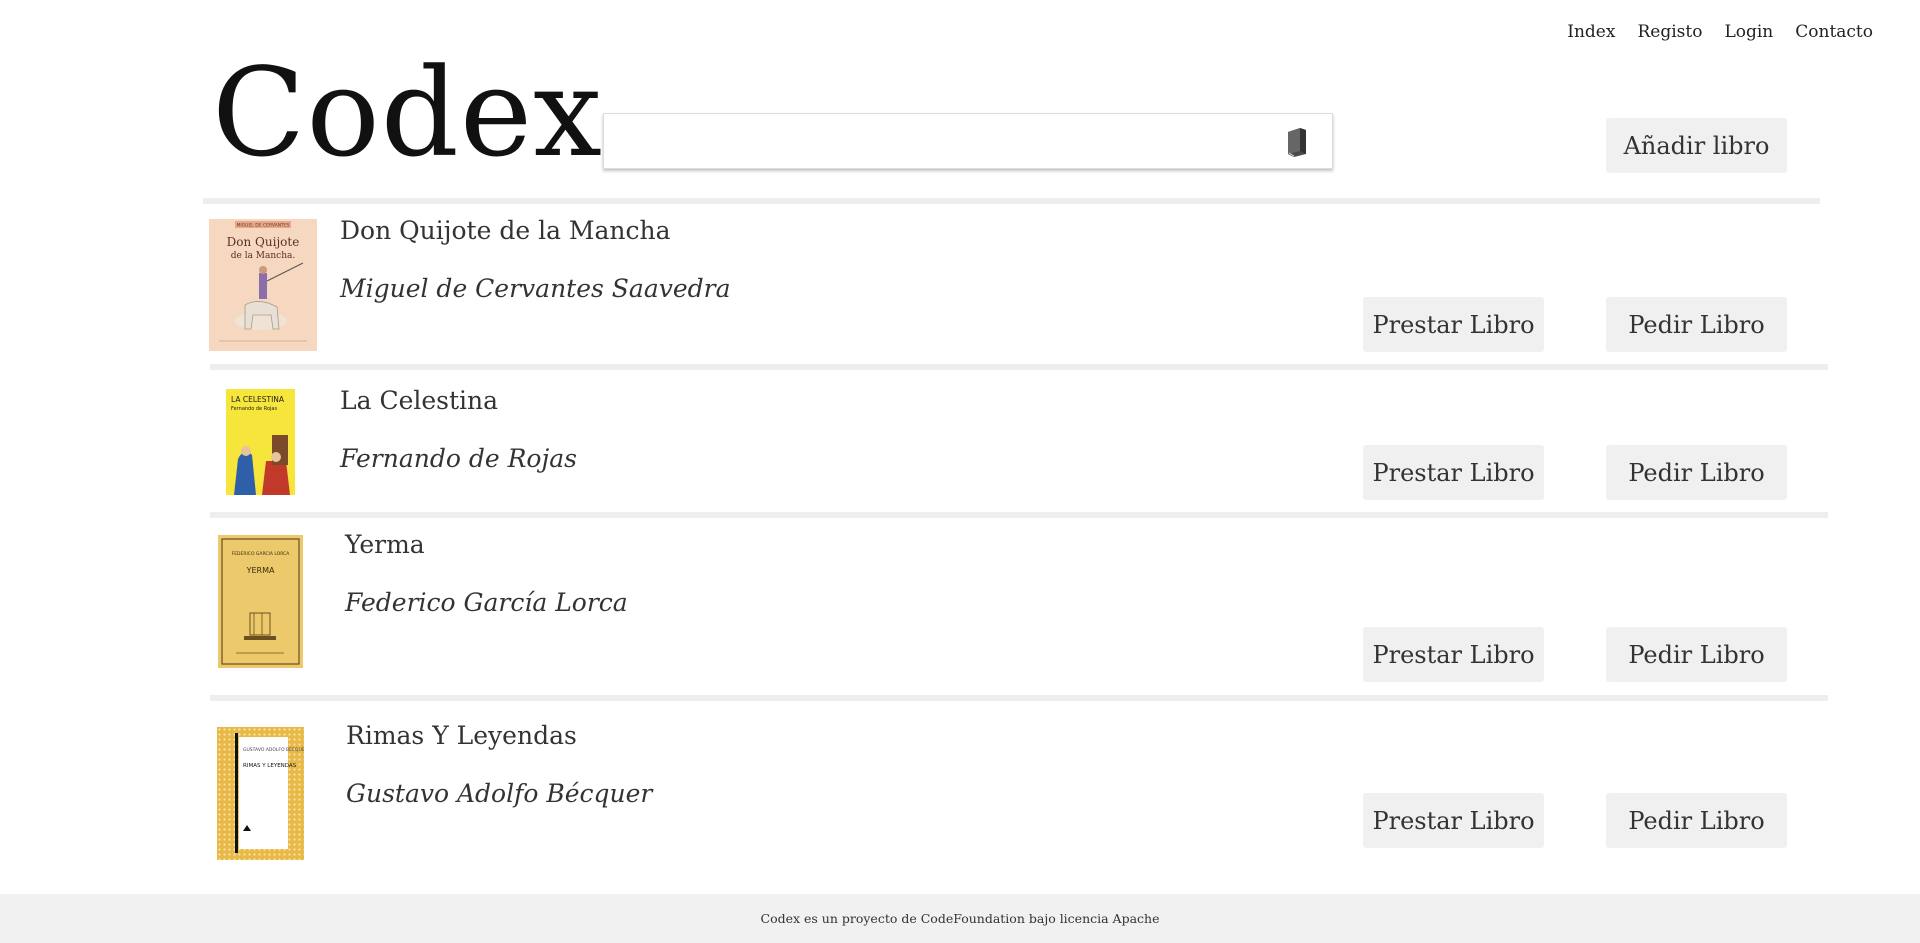 This screenshot has width=1920, height=943. I want to click on book-cover-image: LA CELESTINA Fernando de Rojas, so click(260, 442).